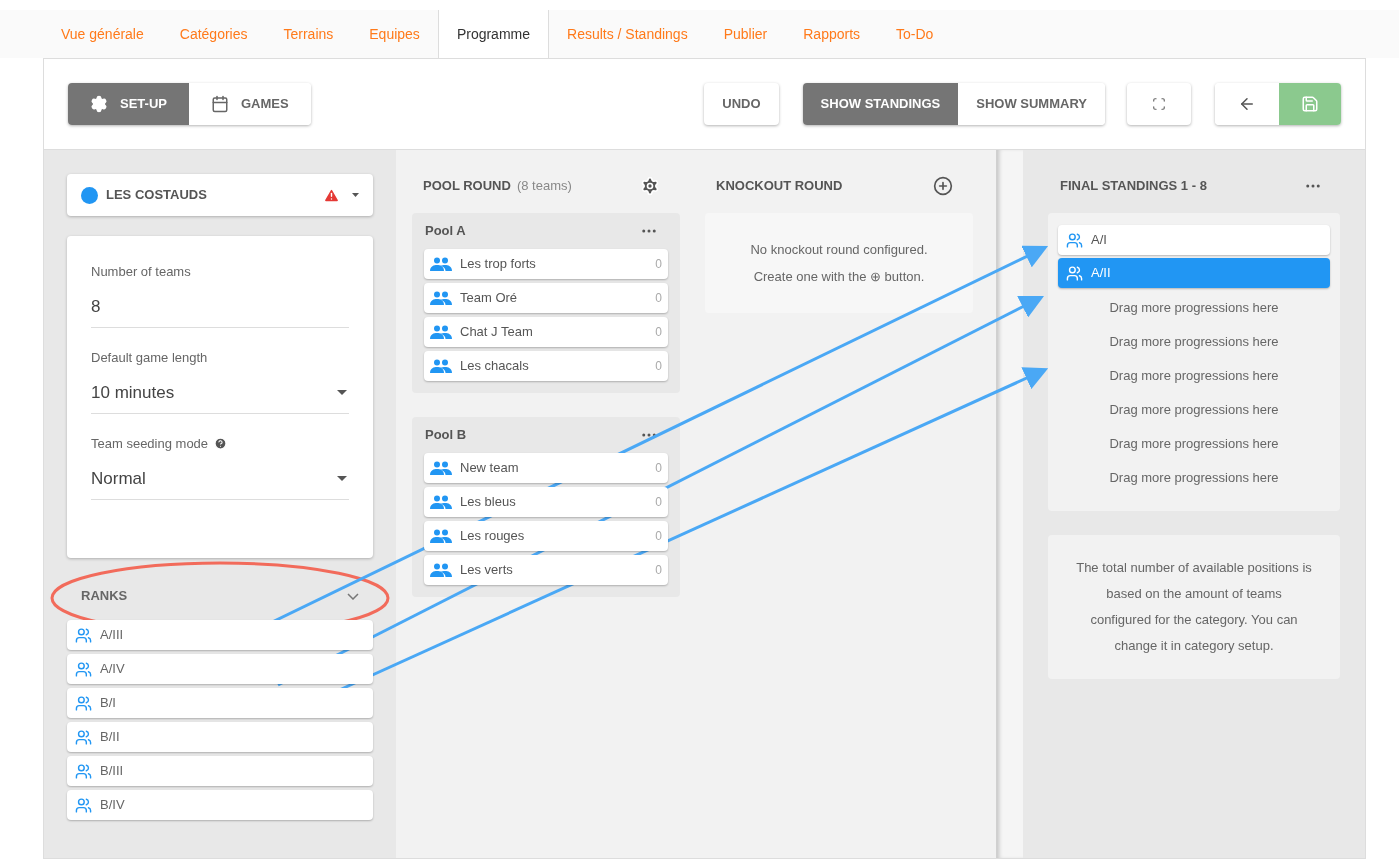 This screenshot has height=859, width=1399. Describe the element at coordinates (220, 669) in the screenshot. I see `rank-item: A/IV` at that location.